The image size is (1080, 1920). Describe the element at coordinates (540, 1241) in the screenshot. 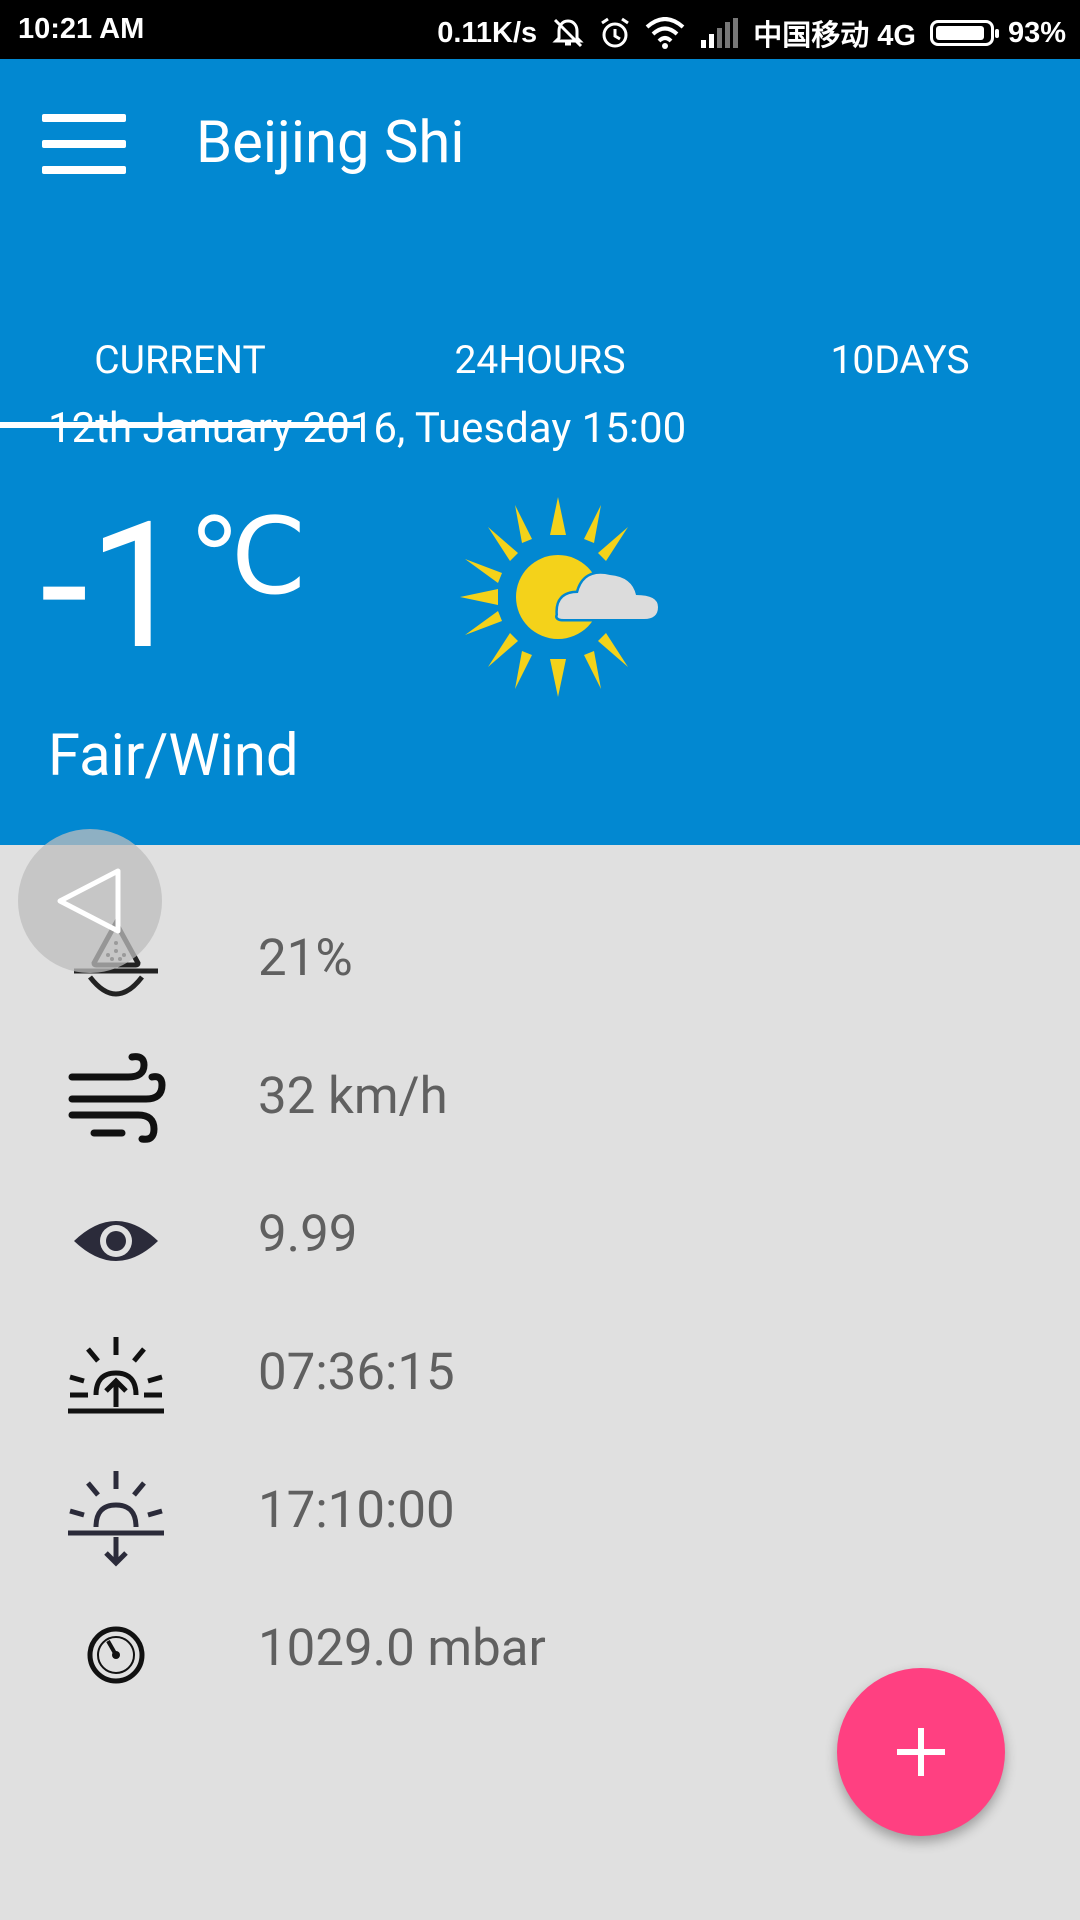

I see `detail-row-visibility: 9.99` at that location.